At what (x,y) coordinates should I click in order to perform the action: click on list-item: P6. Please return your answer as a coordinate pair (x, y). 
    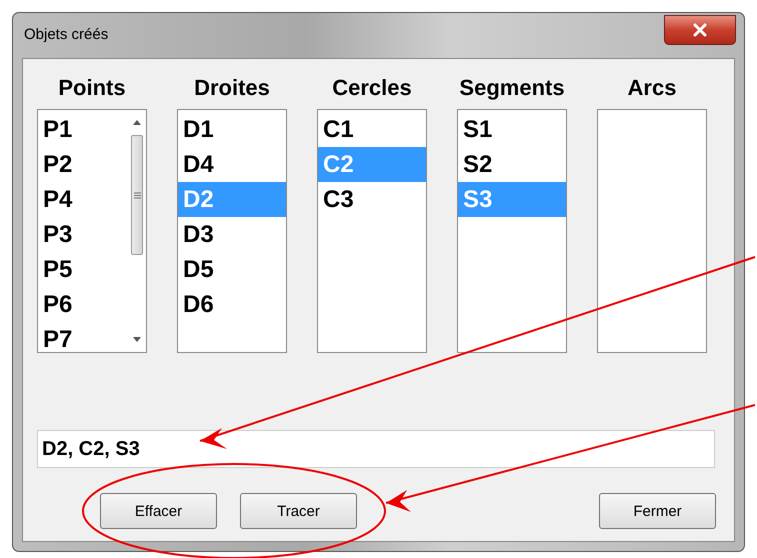
    Looking at the image, I should click on (83, 304).